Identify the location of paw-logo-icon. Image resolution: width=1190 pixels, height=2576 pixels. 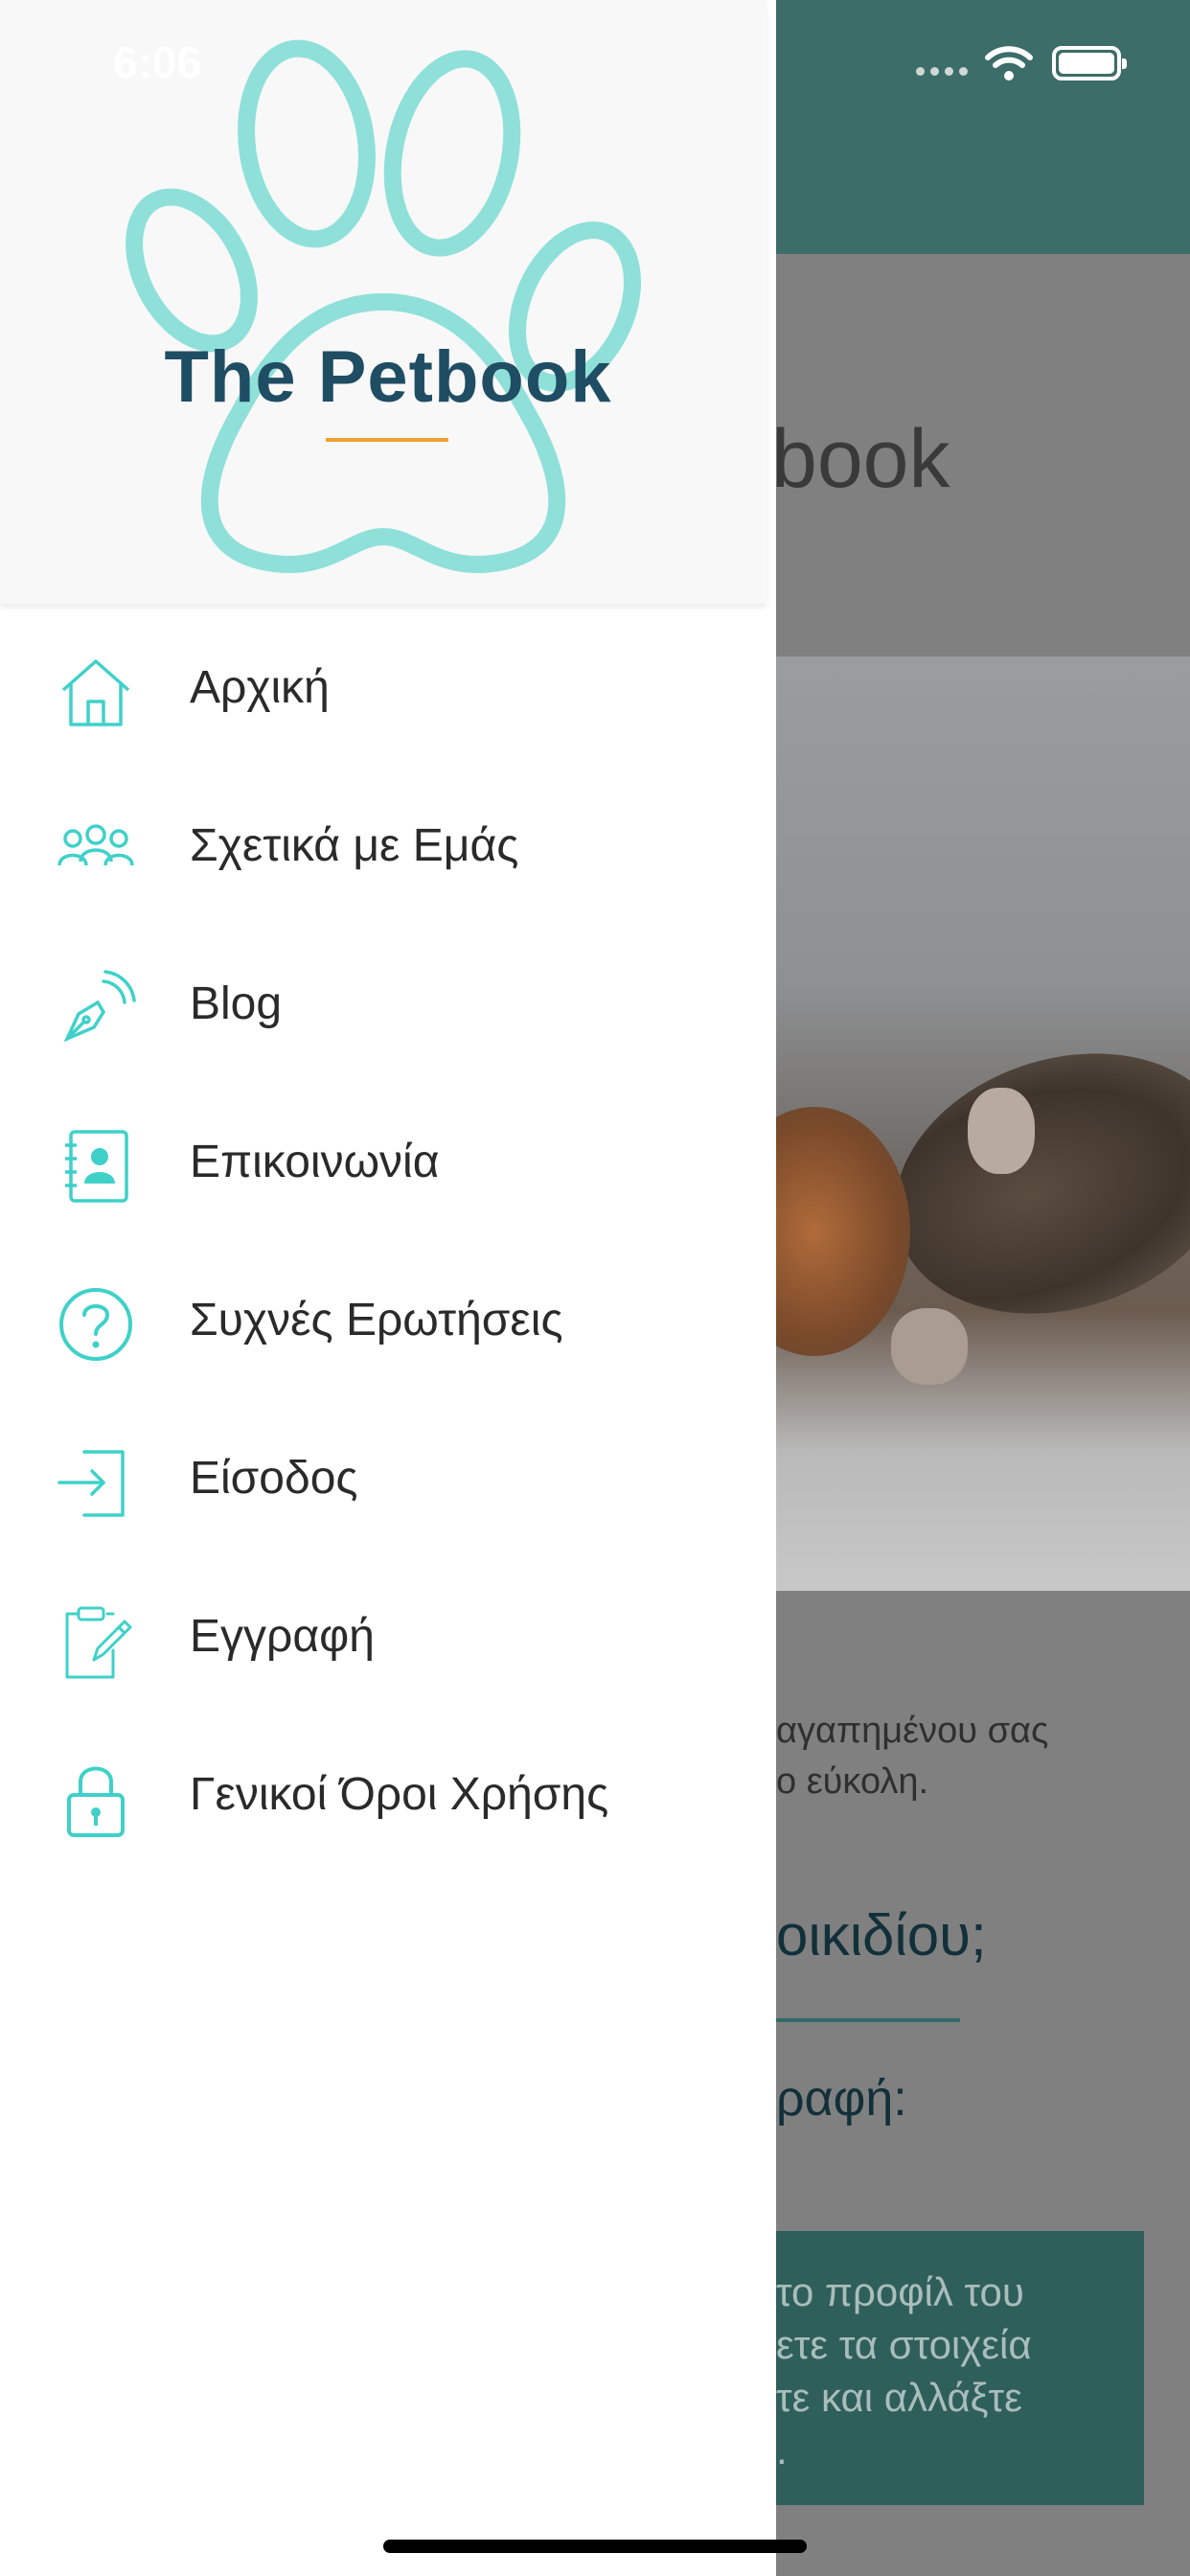
(384, 306).